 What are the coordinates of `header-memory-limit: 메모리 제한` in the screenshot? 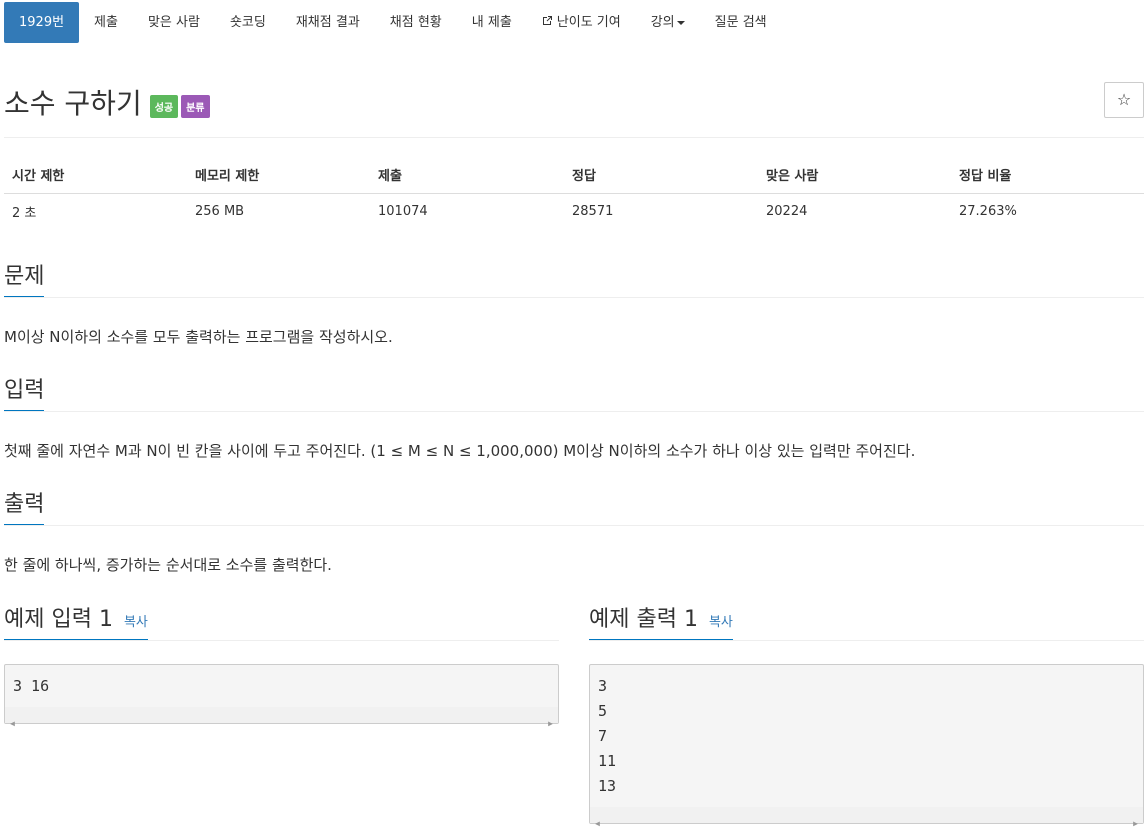 It's located at (278, 175).